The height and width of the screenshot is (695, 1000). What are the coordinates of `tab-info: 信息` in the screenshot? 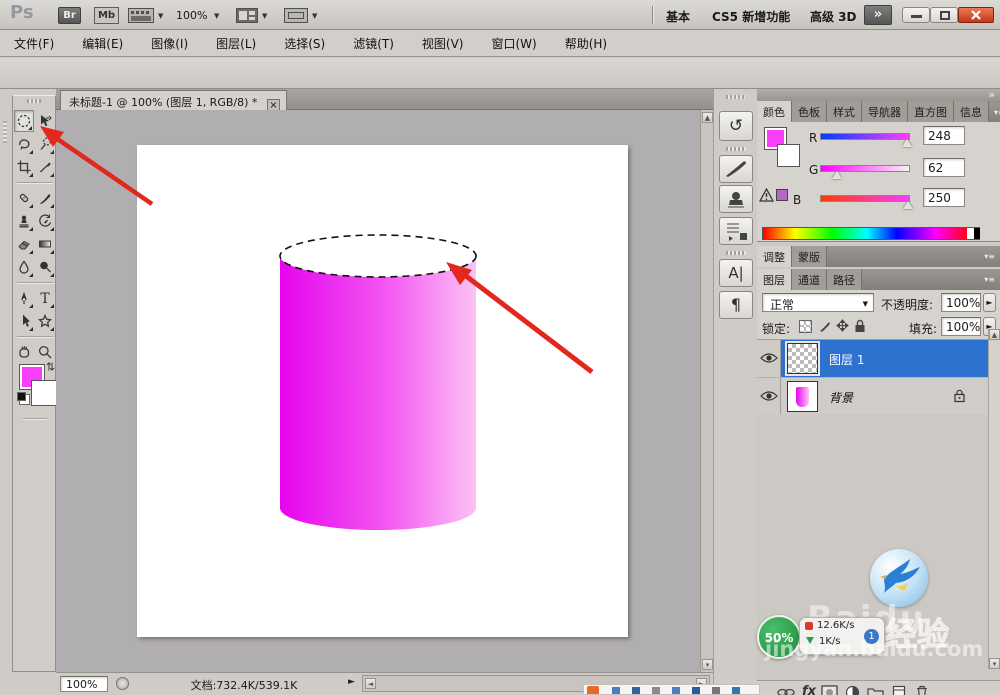 It's located at (971, 111).